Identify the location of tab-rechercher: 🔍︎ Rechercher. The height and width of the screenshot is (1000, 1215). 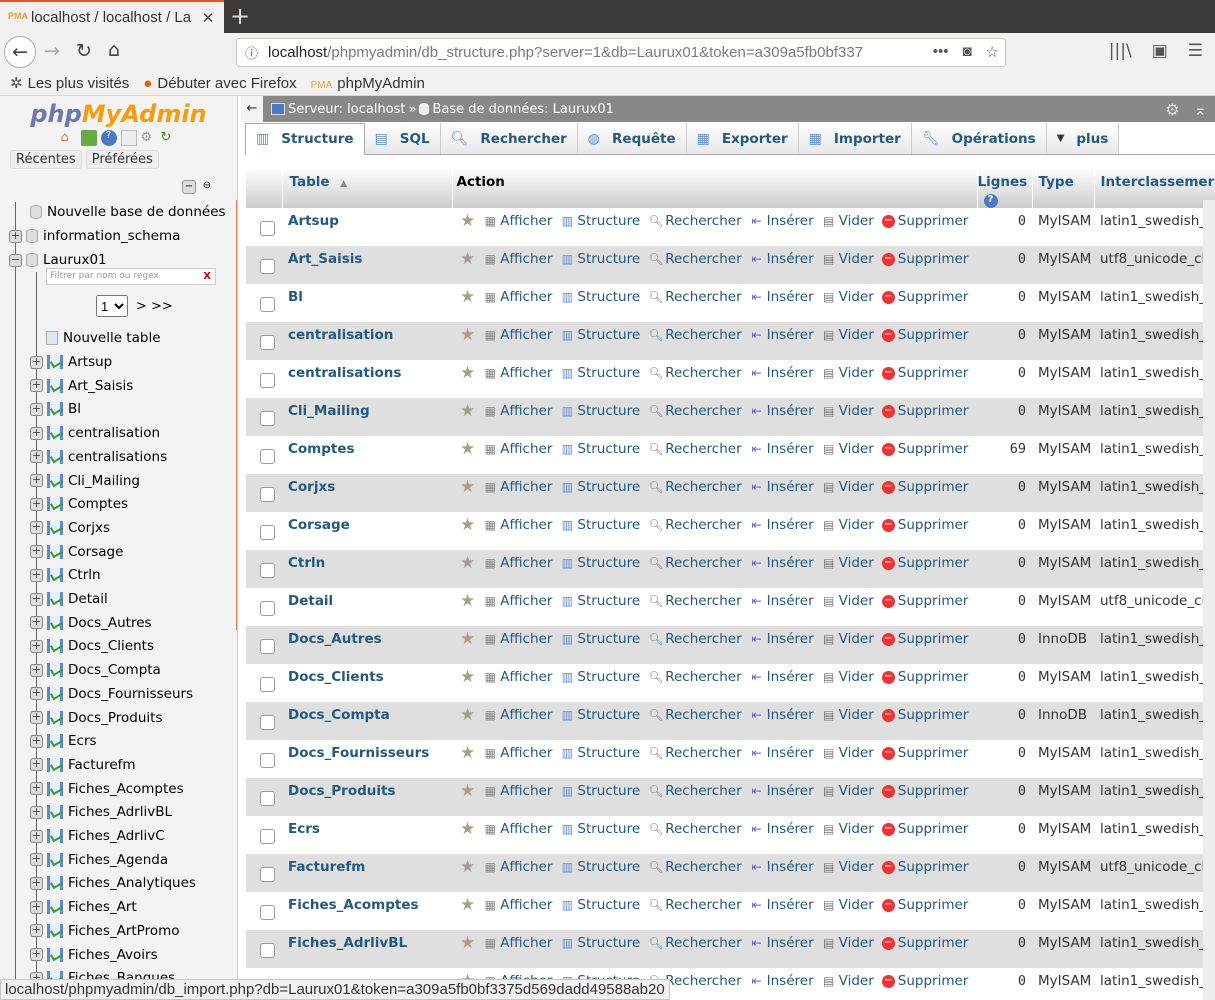
(509, 138).